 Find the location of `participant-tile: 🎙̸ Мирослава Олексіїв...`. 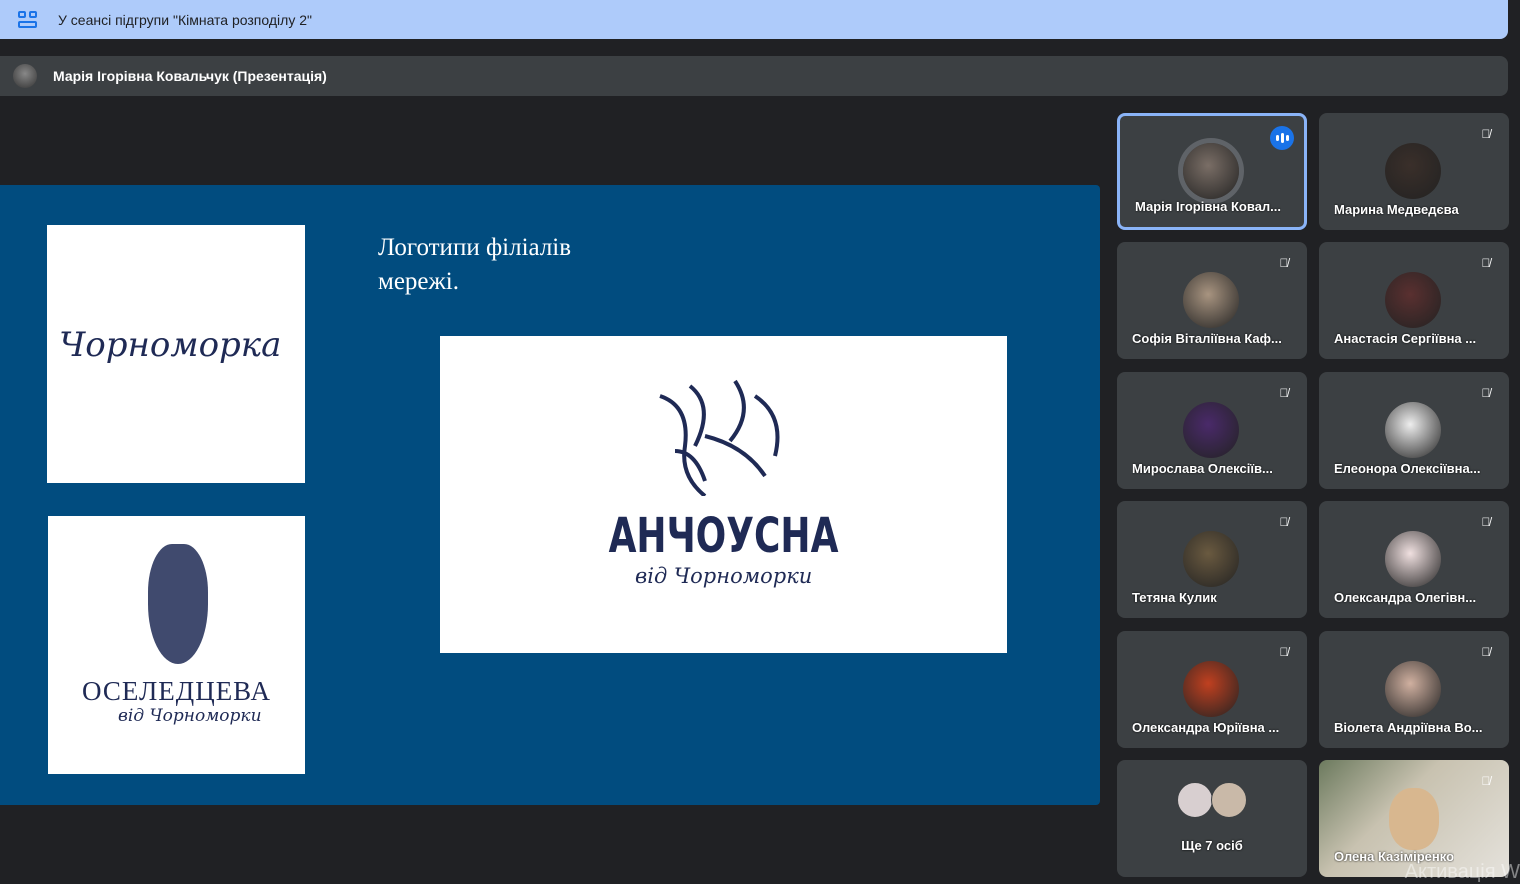

participant-tile: 🎙̸ Мирослава Олексіїв... is located at coordinates (1212, 430).